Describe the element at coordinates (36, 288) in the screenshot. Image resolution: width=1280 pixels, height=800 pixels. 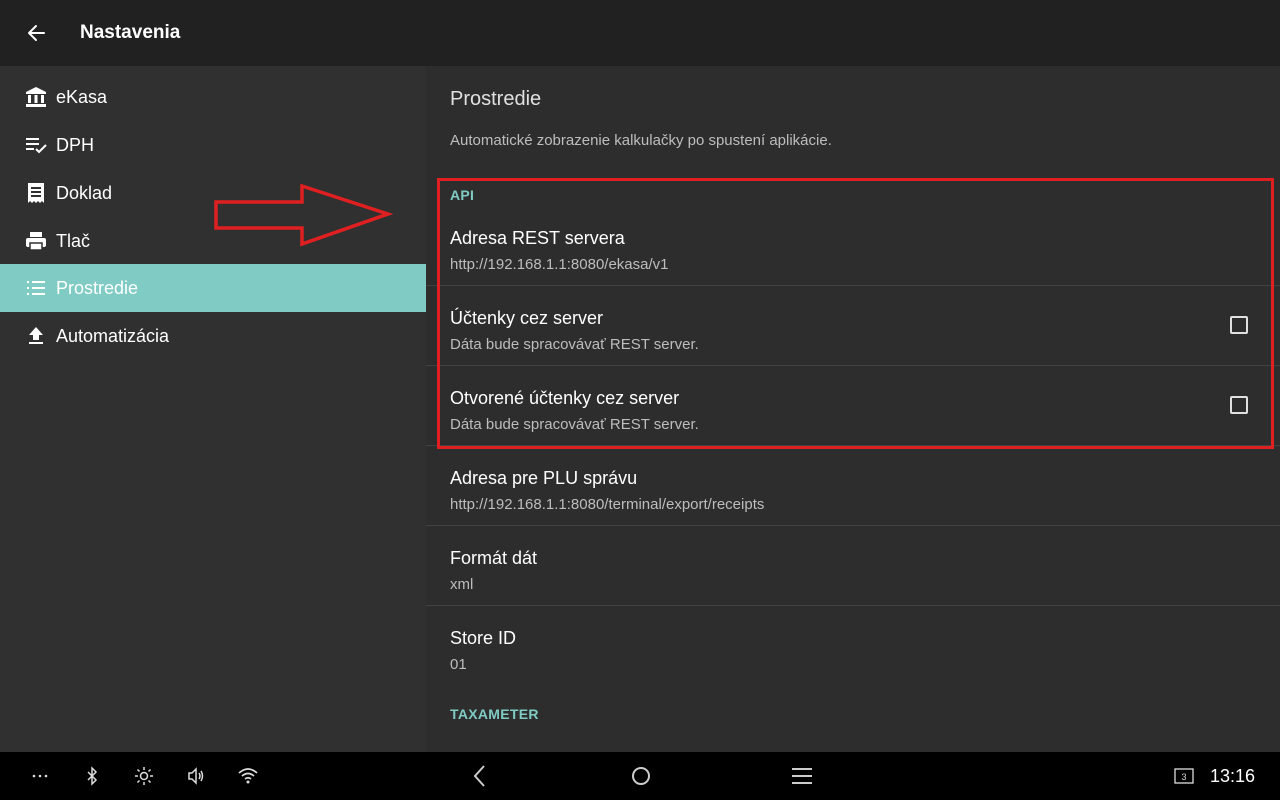
I see `list-icon` at that location.